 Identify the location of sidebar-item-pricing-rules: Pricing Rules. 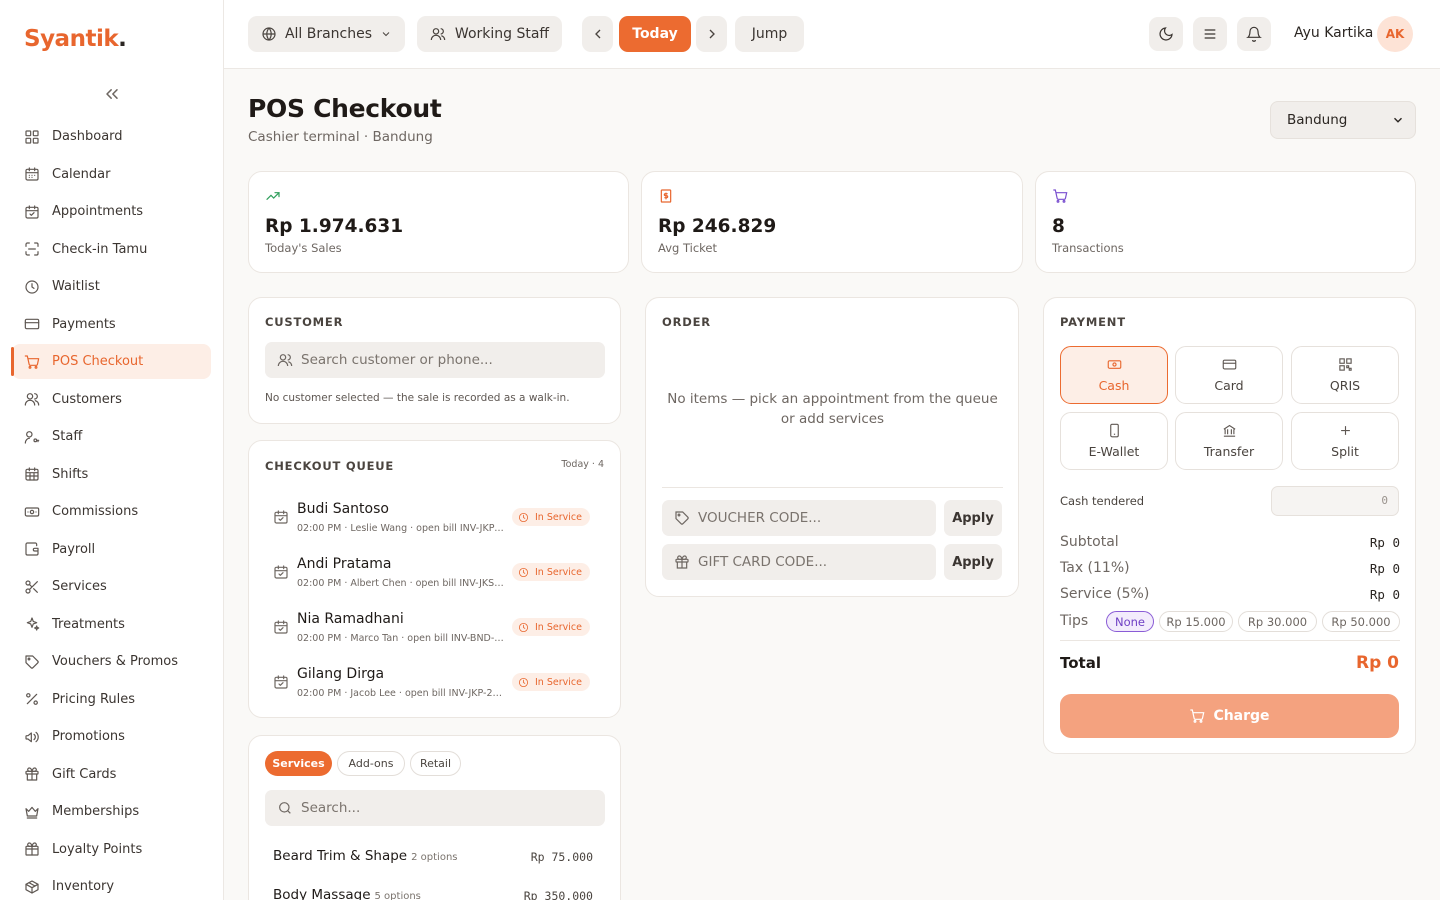
(111, 699).